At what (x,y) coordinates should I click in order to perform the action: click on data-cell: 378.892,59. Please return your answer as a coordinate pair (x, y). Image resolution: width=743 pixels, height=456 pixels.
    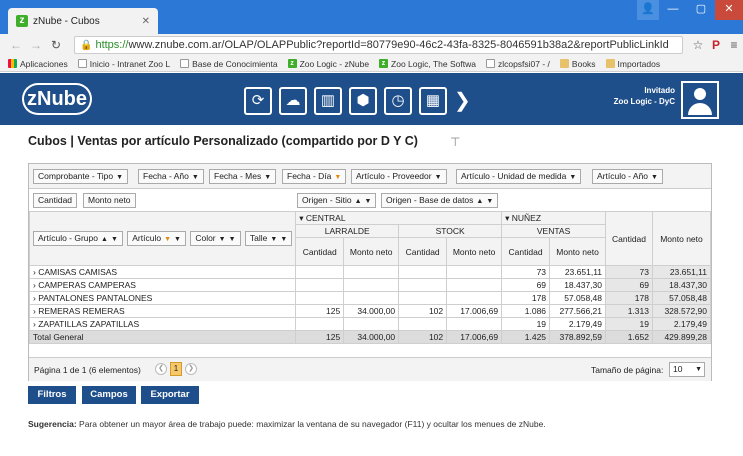
    Looking at the image, I should click on (578, 337).